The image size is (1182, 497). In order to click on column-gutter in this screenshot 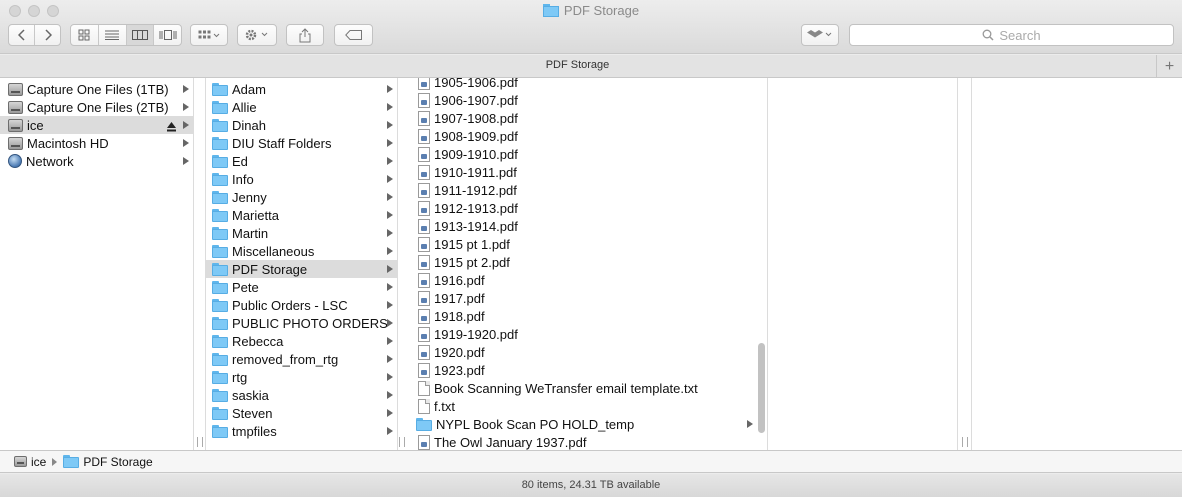, I will do `click(965, 264)`.